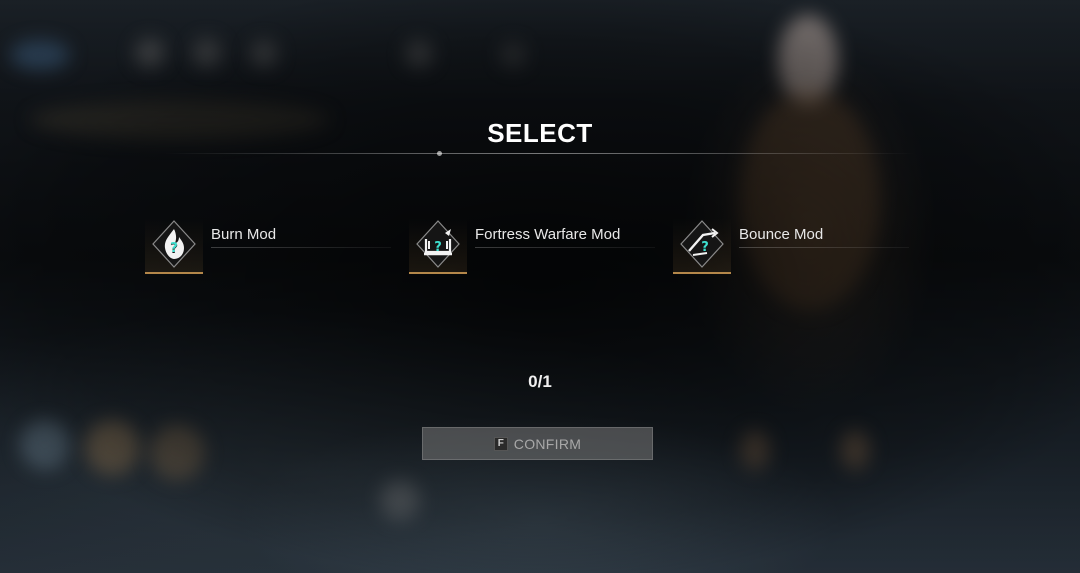  I want to click on option-icon-frame: ? ?, so click(174, 246).